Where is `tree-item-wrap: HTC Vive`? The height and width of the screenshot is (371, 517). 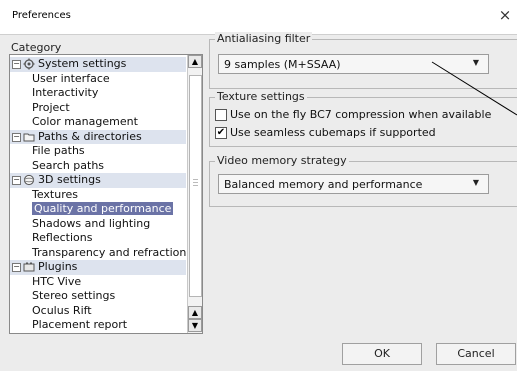
tree-item-wrap: HTC Vive is located at coordinates (56, 282).